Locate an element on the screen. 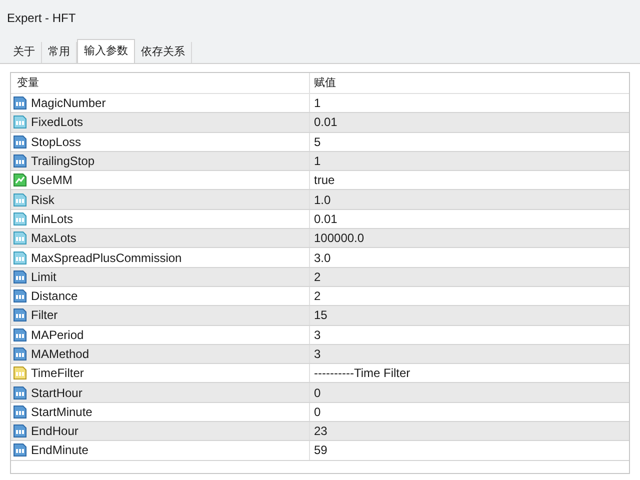 This screenshot has height=480, width=640. parameter-value: 15 is located at coordinates (469, 315).